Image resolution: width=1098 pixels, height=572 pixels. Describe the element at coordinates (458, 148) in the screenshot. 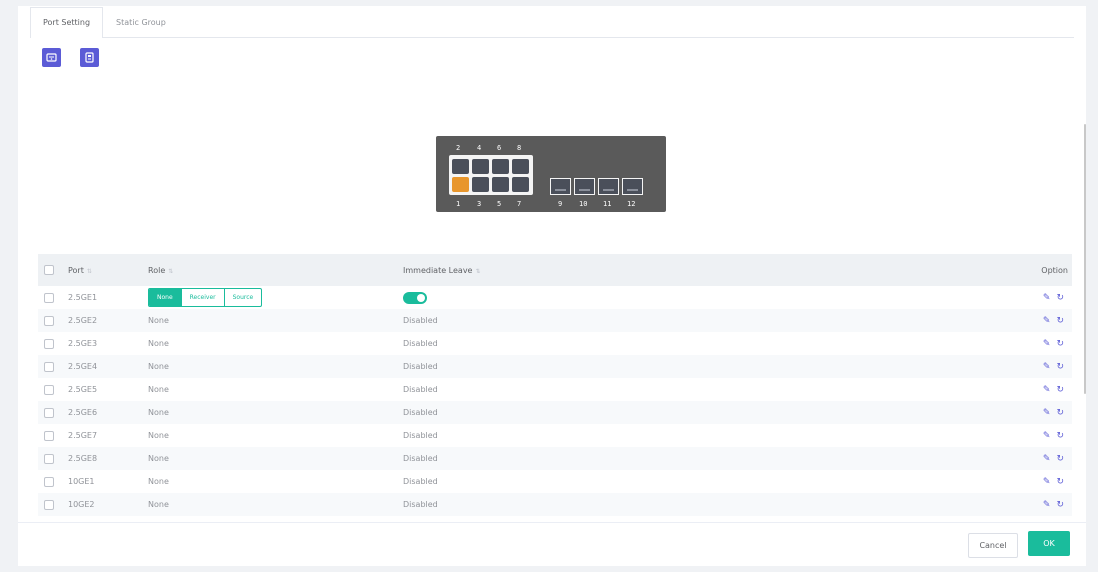

I see `port-label-2: 2` at that location.